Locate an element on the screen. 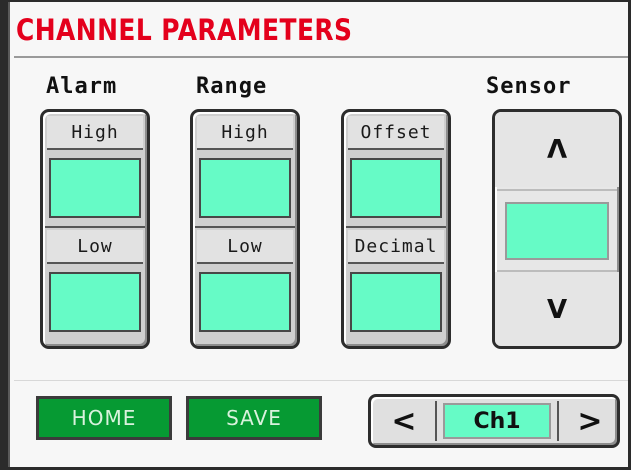 The image size is (631, 470). channel-separator-right is located at coordinates (558, 421).